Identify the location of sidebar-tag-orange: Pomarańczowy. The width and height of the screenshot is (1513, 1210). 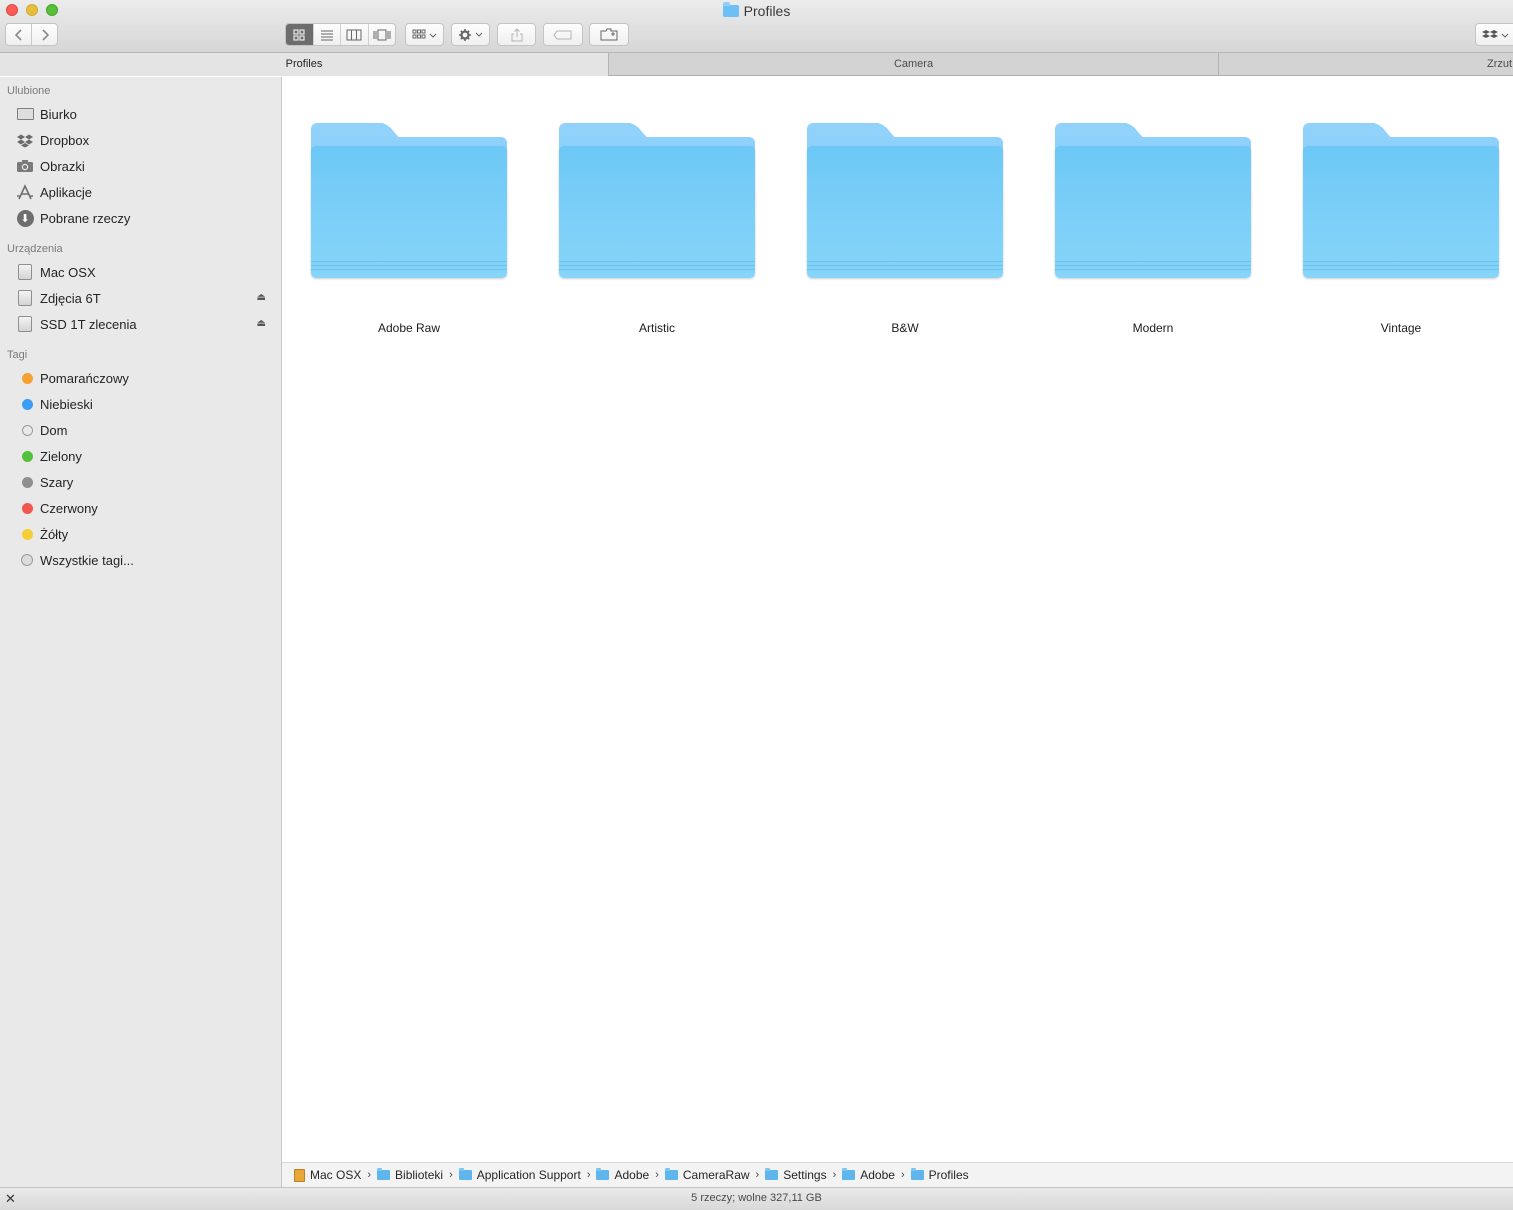
(140, 378).